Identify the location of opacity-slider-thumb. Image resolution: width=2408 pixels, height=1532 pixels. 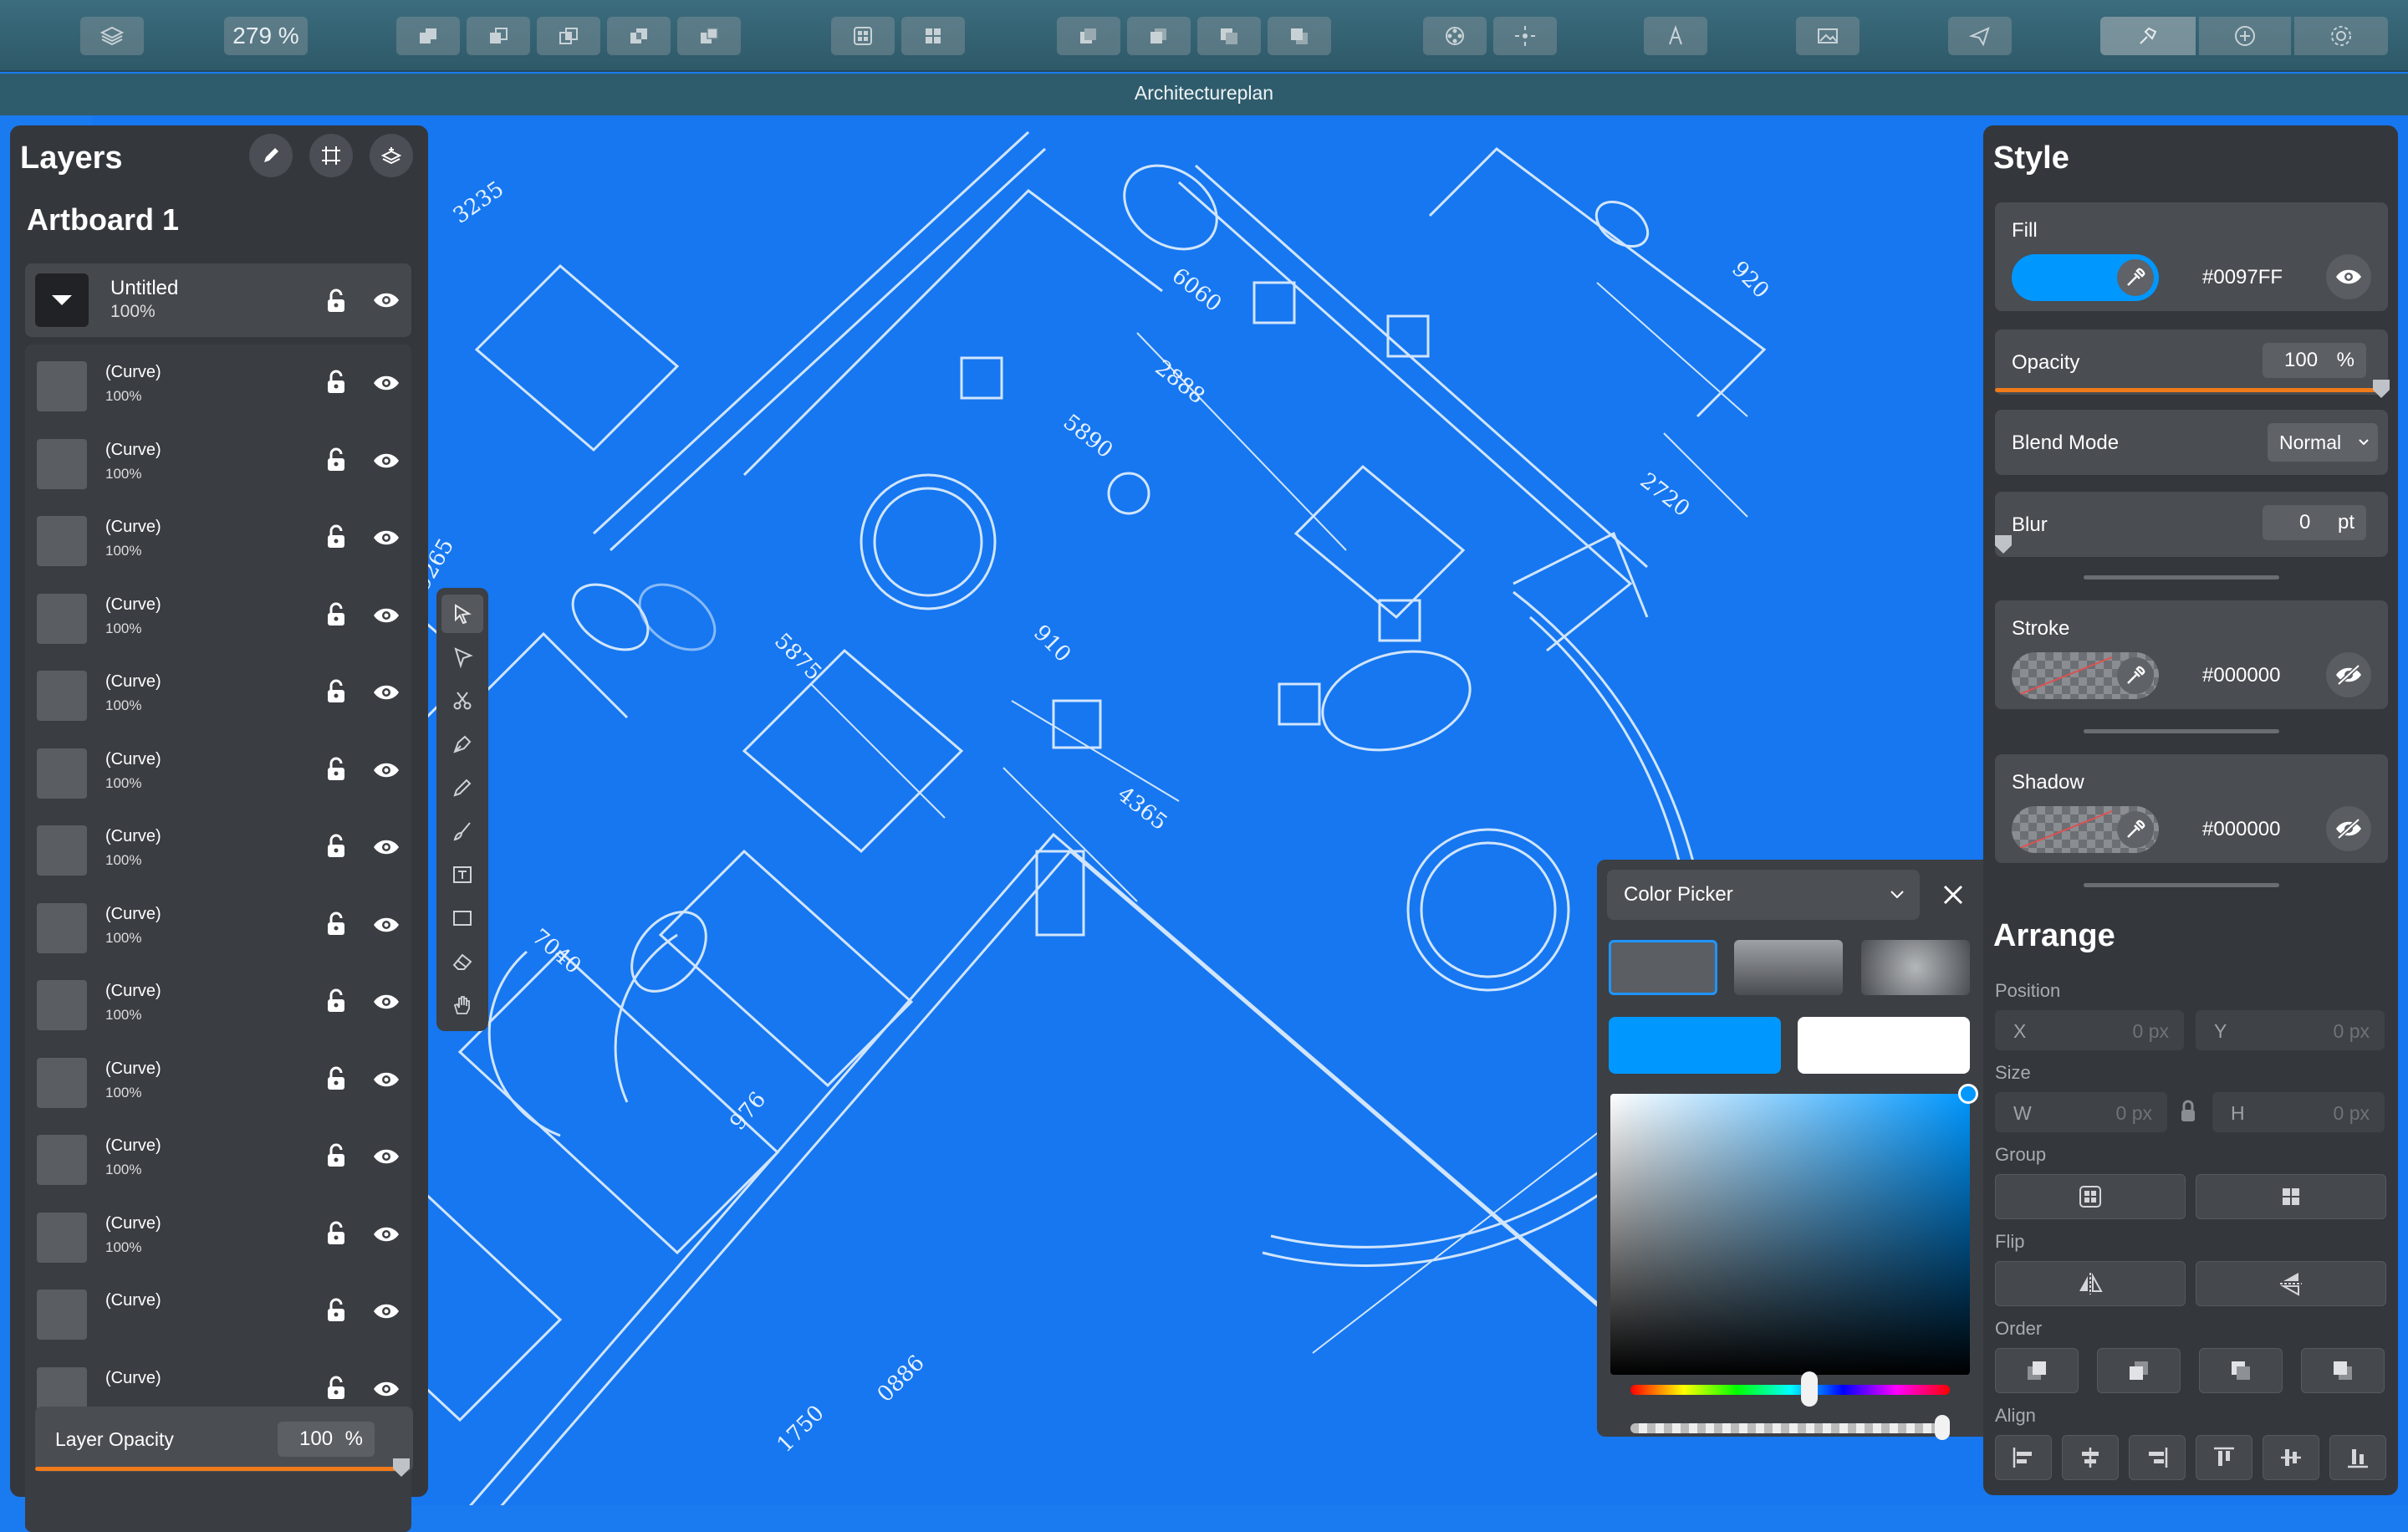
(2381, 389).